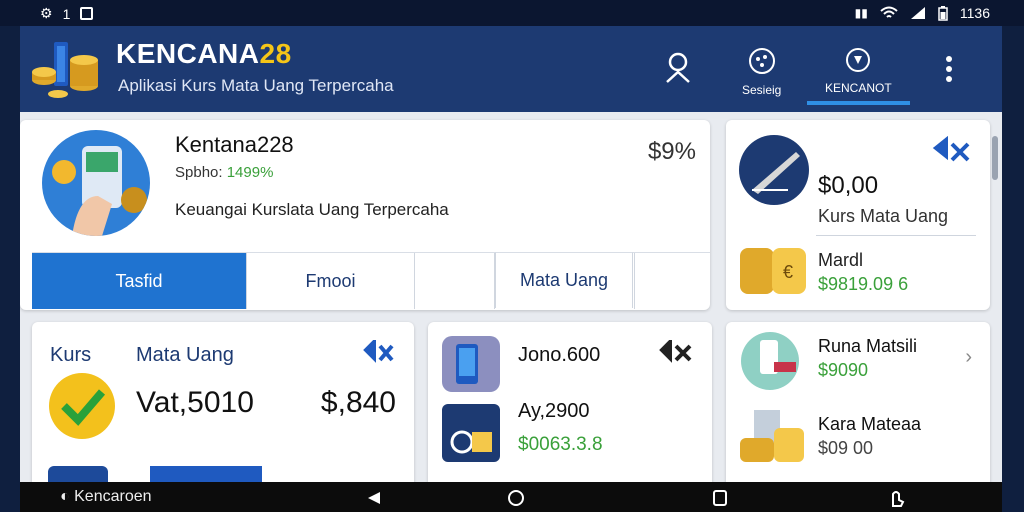 This screenshot has height=512, width=1024. I want to click on profile-name: Kentana228, so click(234, 144).